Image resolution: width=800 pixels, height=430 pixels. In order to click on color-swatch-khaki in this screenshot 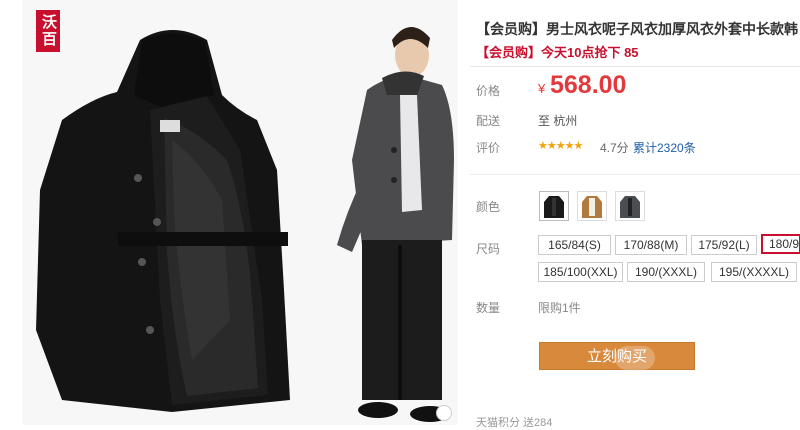, I will do `click(592, 206)`.